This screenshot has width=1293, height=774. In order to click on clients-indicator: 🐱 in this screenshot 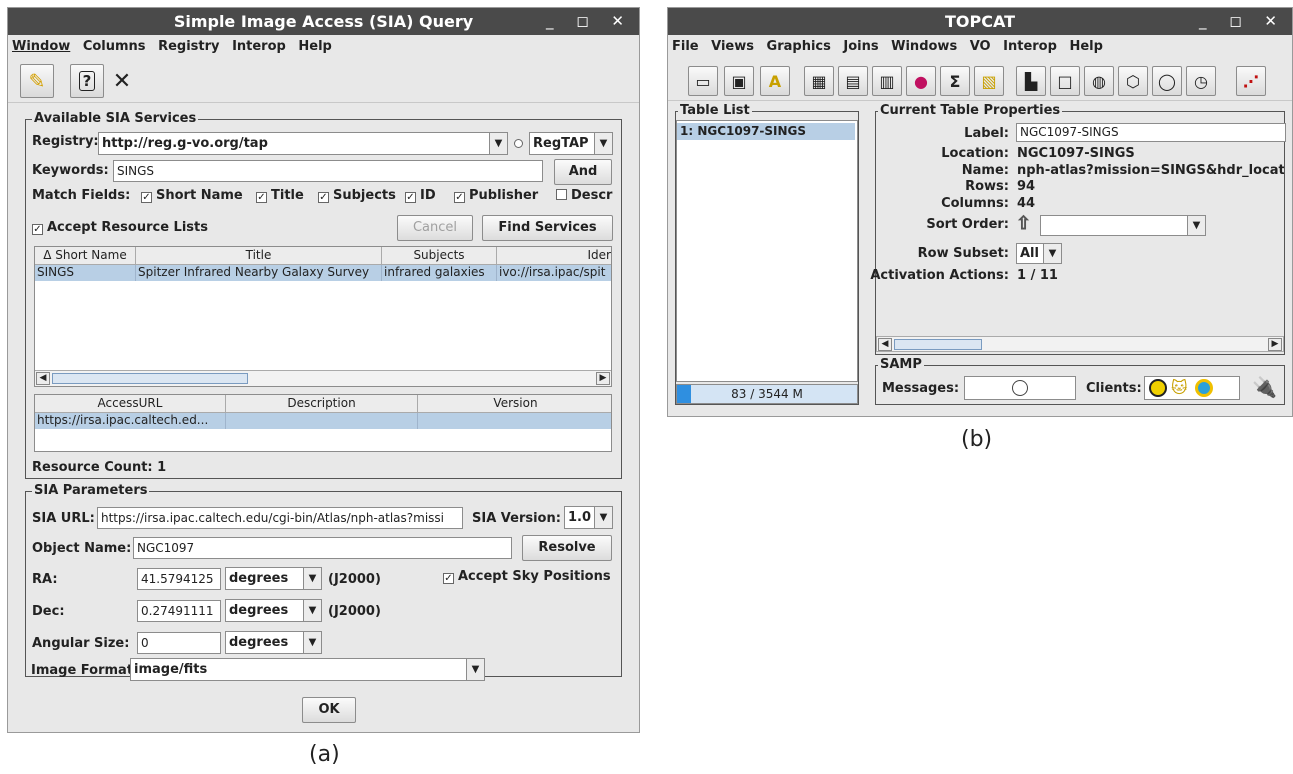, I will do `click(1192, 388)`.